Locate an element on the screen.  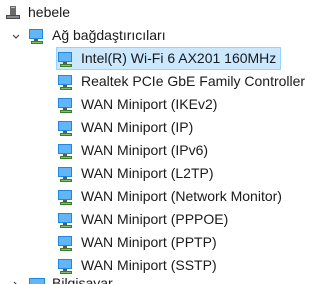
device-item-6: WAN Miniport (Network Monitor) is located at coordinates (169, 196).